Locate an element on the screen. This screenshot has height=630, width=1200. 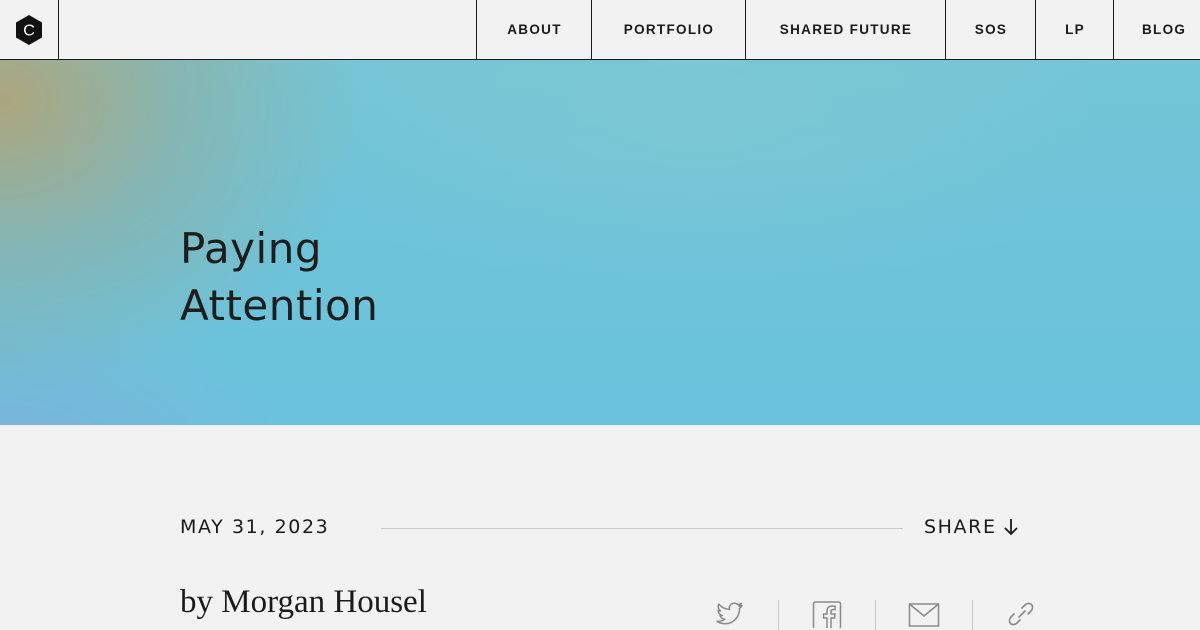
article-byline: by Morgan Housel is located at coordinates (303, 602).